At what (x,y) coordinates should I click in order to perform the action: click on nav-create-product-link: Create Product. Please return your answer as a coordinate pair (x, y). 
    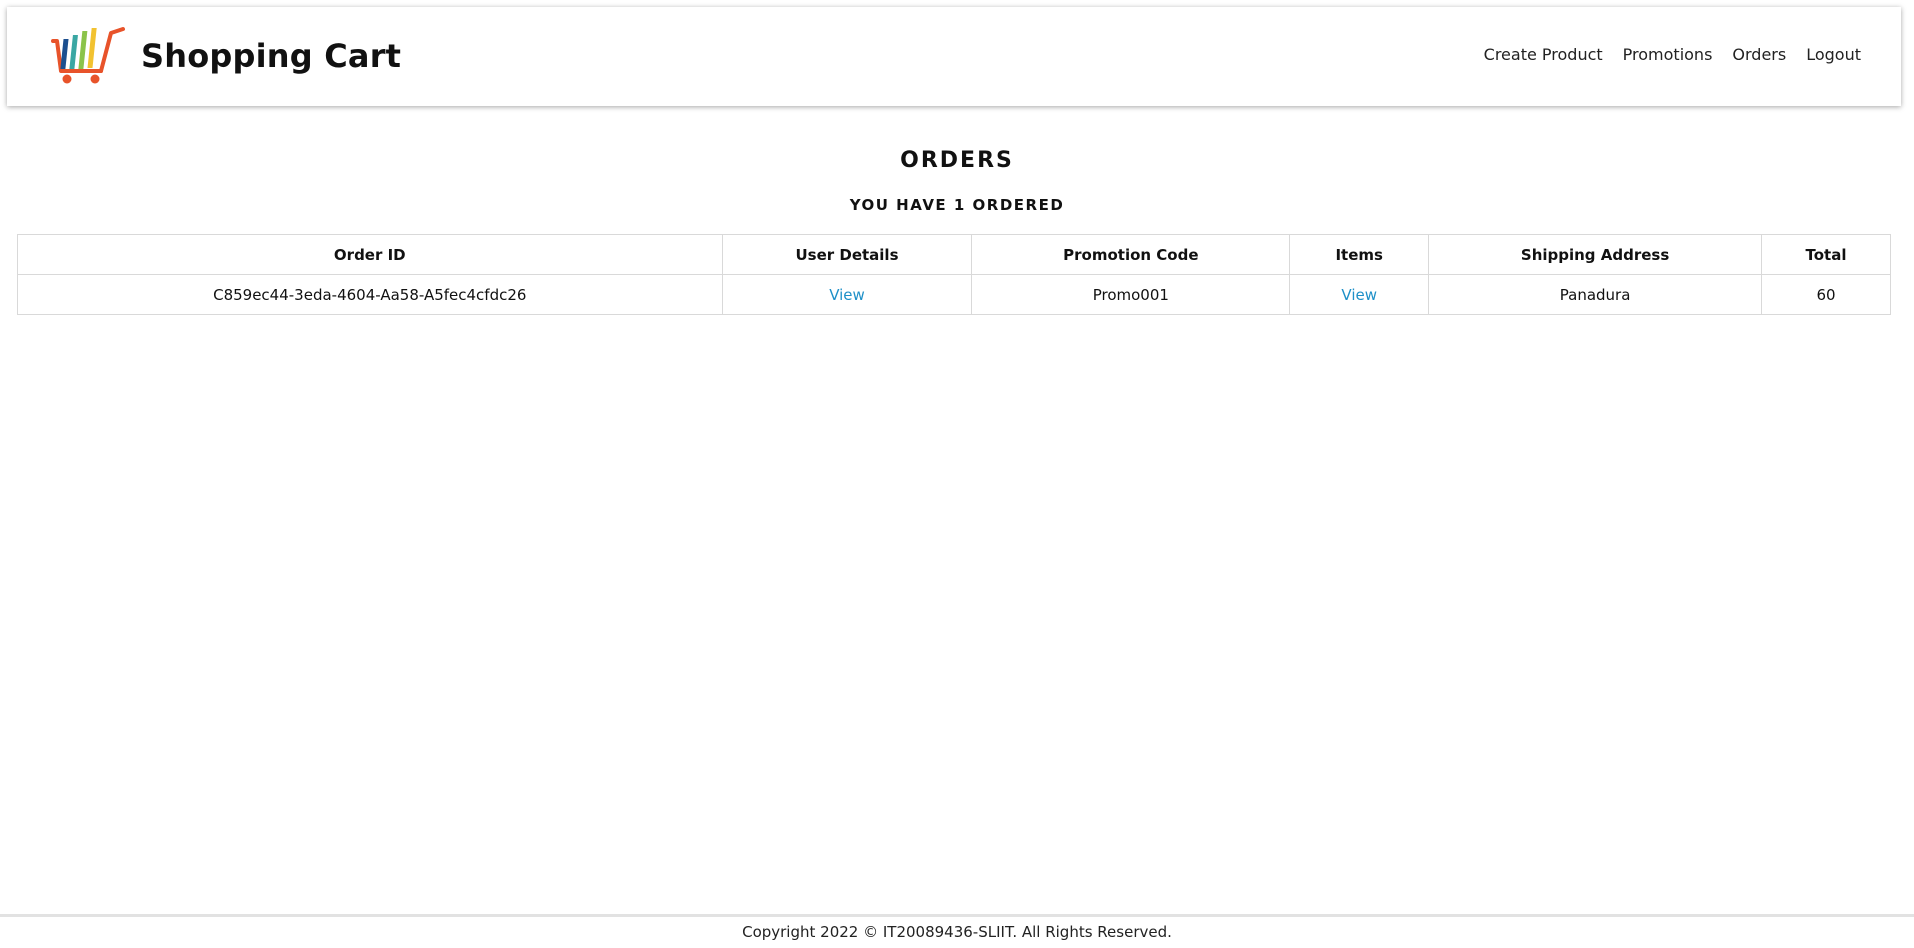
    Looking at the image, I should click on (1543, 54).